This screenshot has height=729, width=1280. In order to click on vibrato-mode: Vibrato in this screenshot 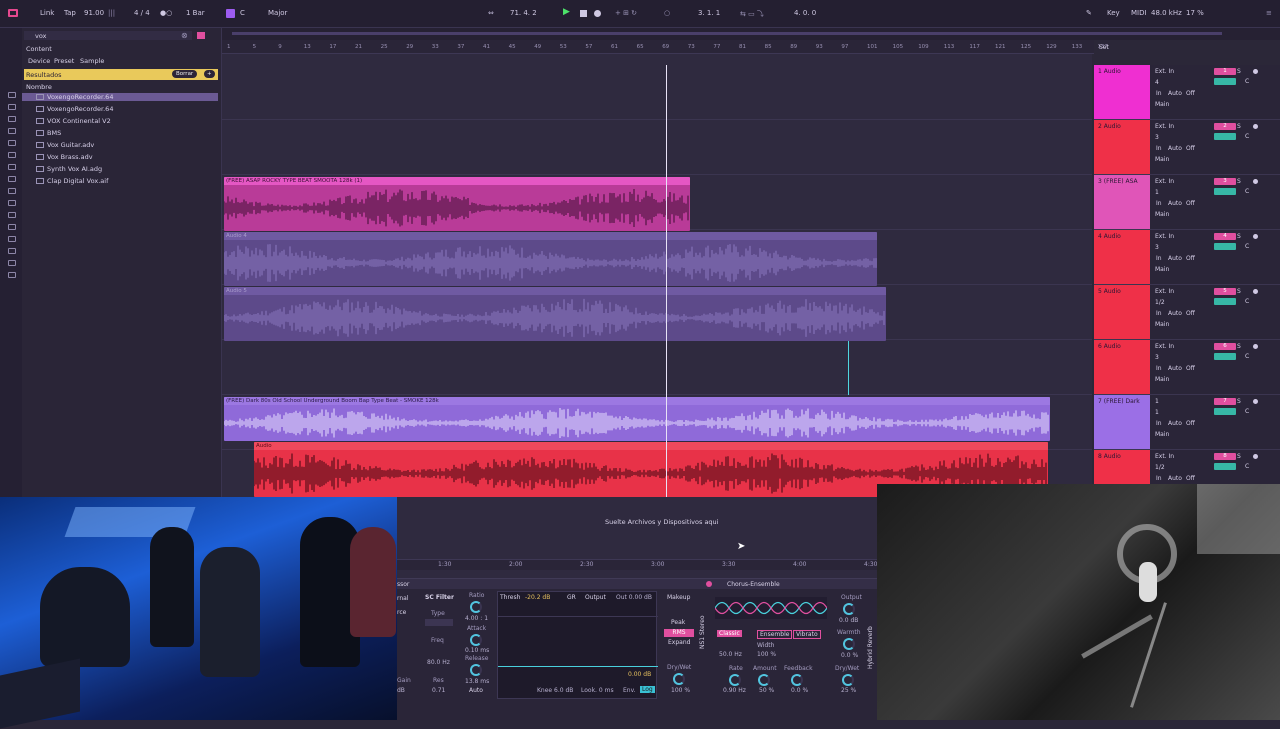, I will do `click(807, 634)`.